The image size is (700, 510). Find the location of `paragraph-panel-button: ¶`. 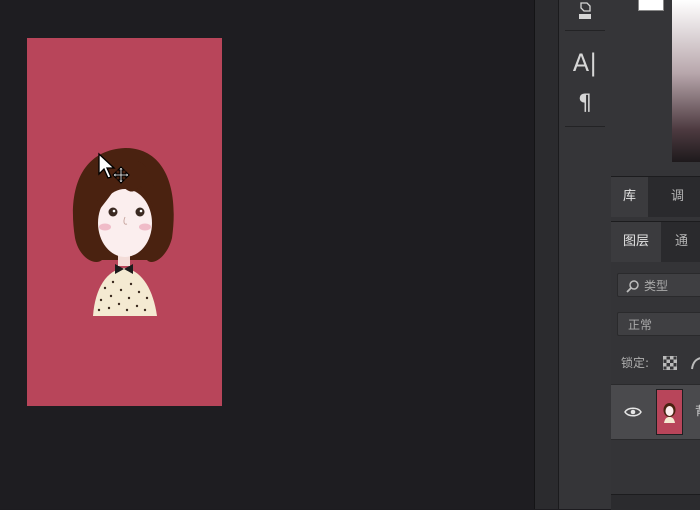

paragraph-panel-button: ¶ is located at coordinates (585, 103).